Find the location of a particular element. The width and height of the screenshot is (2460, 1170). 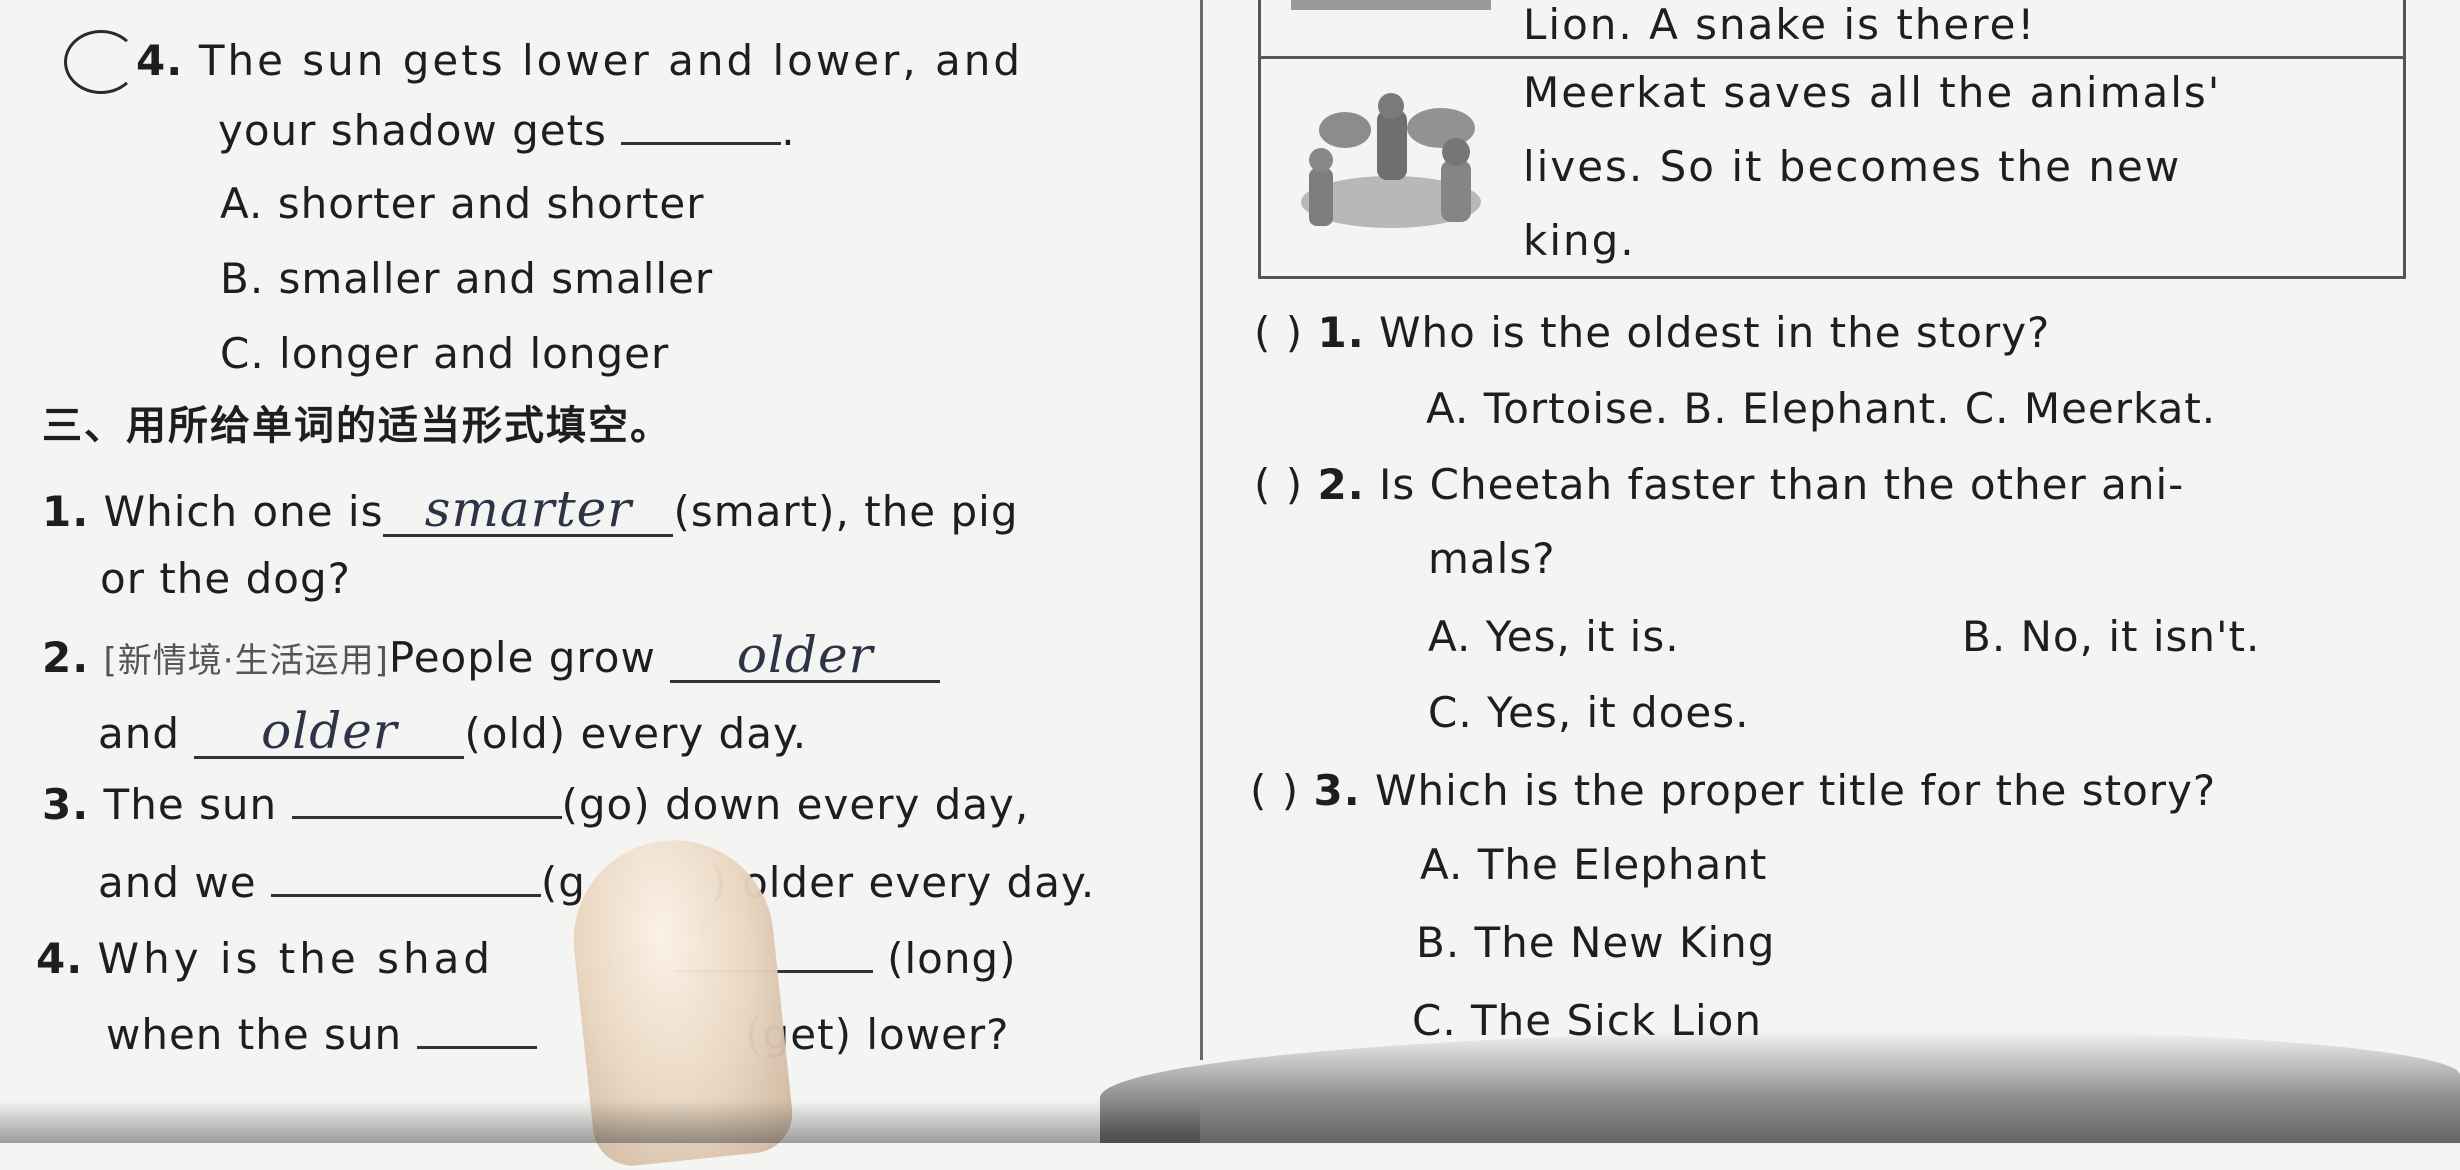

fill2-handwritten-answer2: older is located at coordinates (329, 731).